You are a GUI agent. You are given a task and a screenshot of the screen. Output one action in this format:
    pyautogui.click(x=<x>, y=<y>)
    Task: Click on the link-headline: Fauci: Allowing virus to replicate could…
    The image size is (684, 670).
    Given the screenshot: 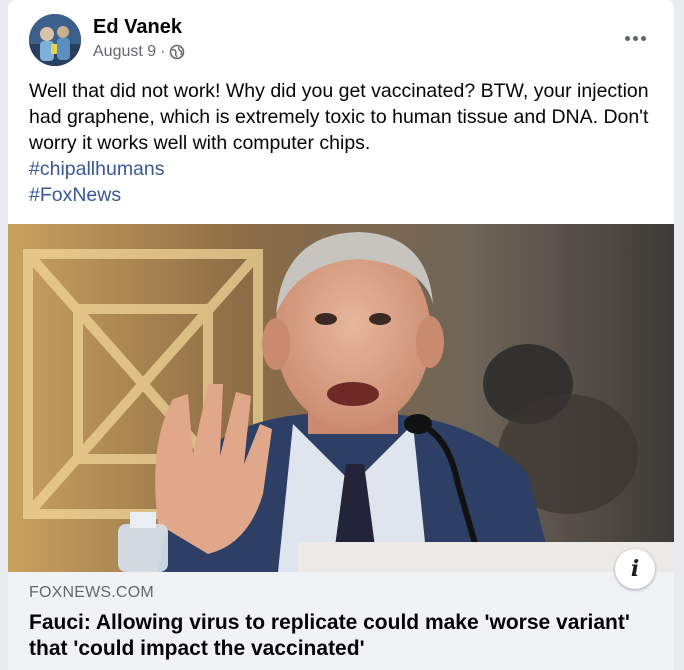 What is the action you would take?
    pyautogui.click(x=339, y=636)
    